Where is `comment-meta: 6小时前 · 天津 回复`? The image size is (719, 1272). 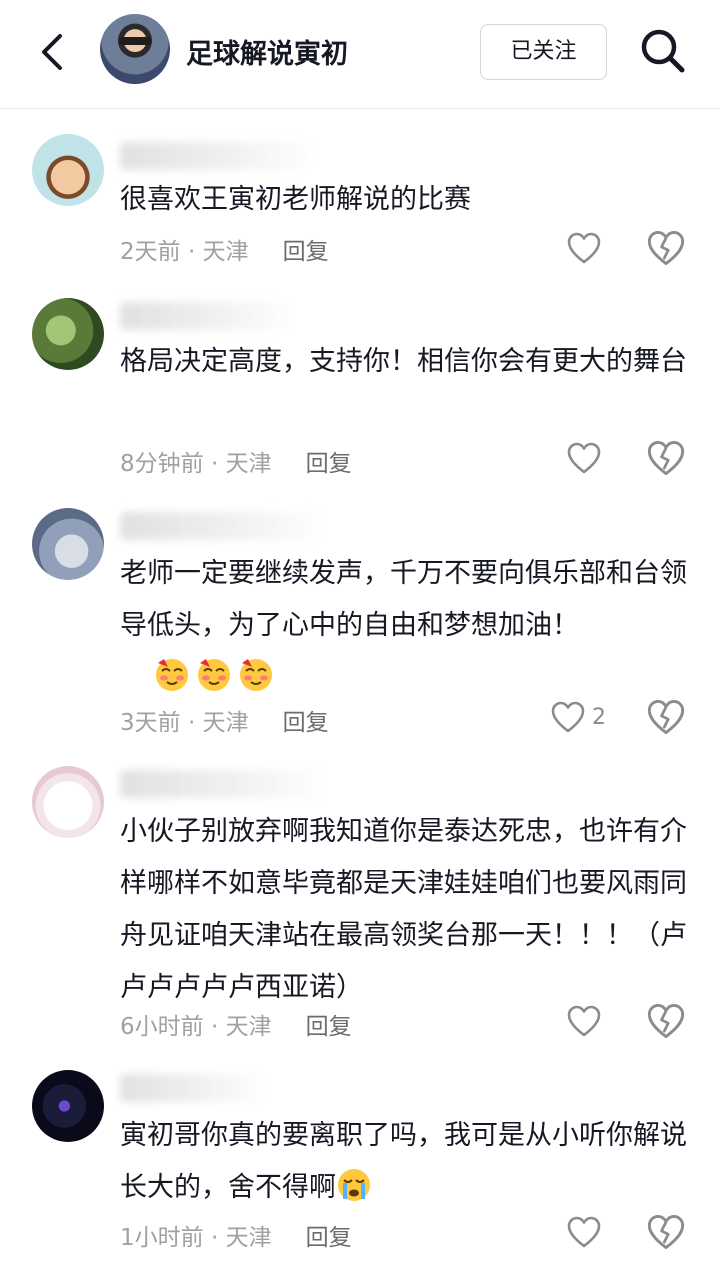
comment-meta: 6小时前 · 天津 回复 is located at coordinates (236, 1024).